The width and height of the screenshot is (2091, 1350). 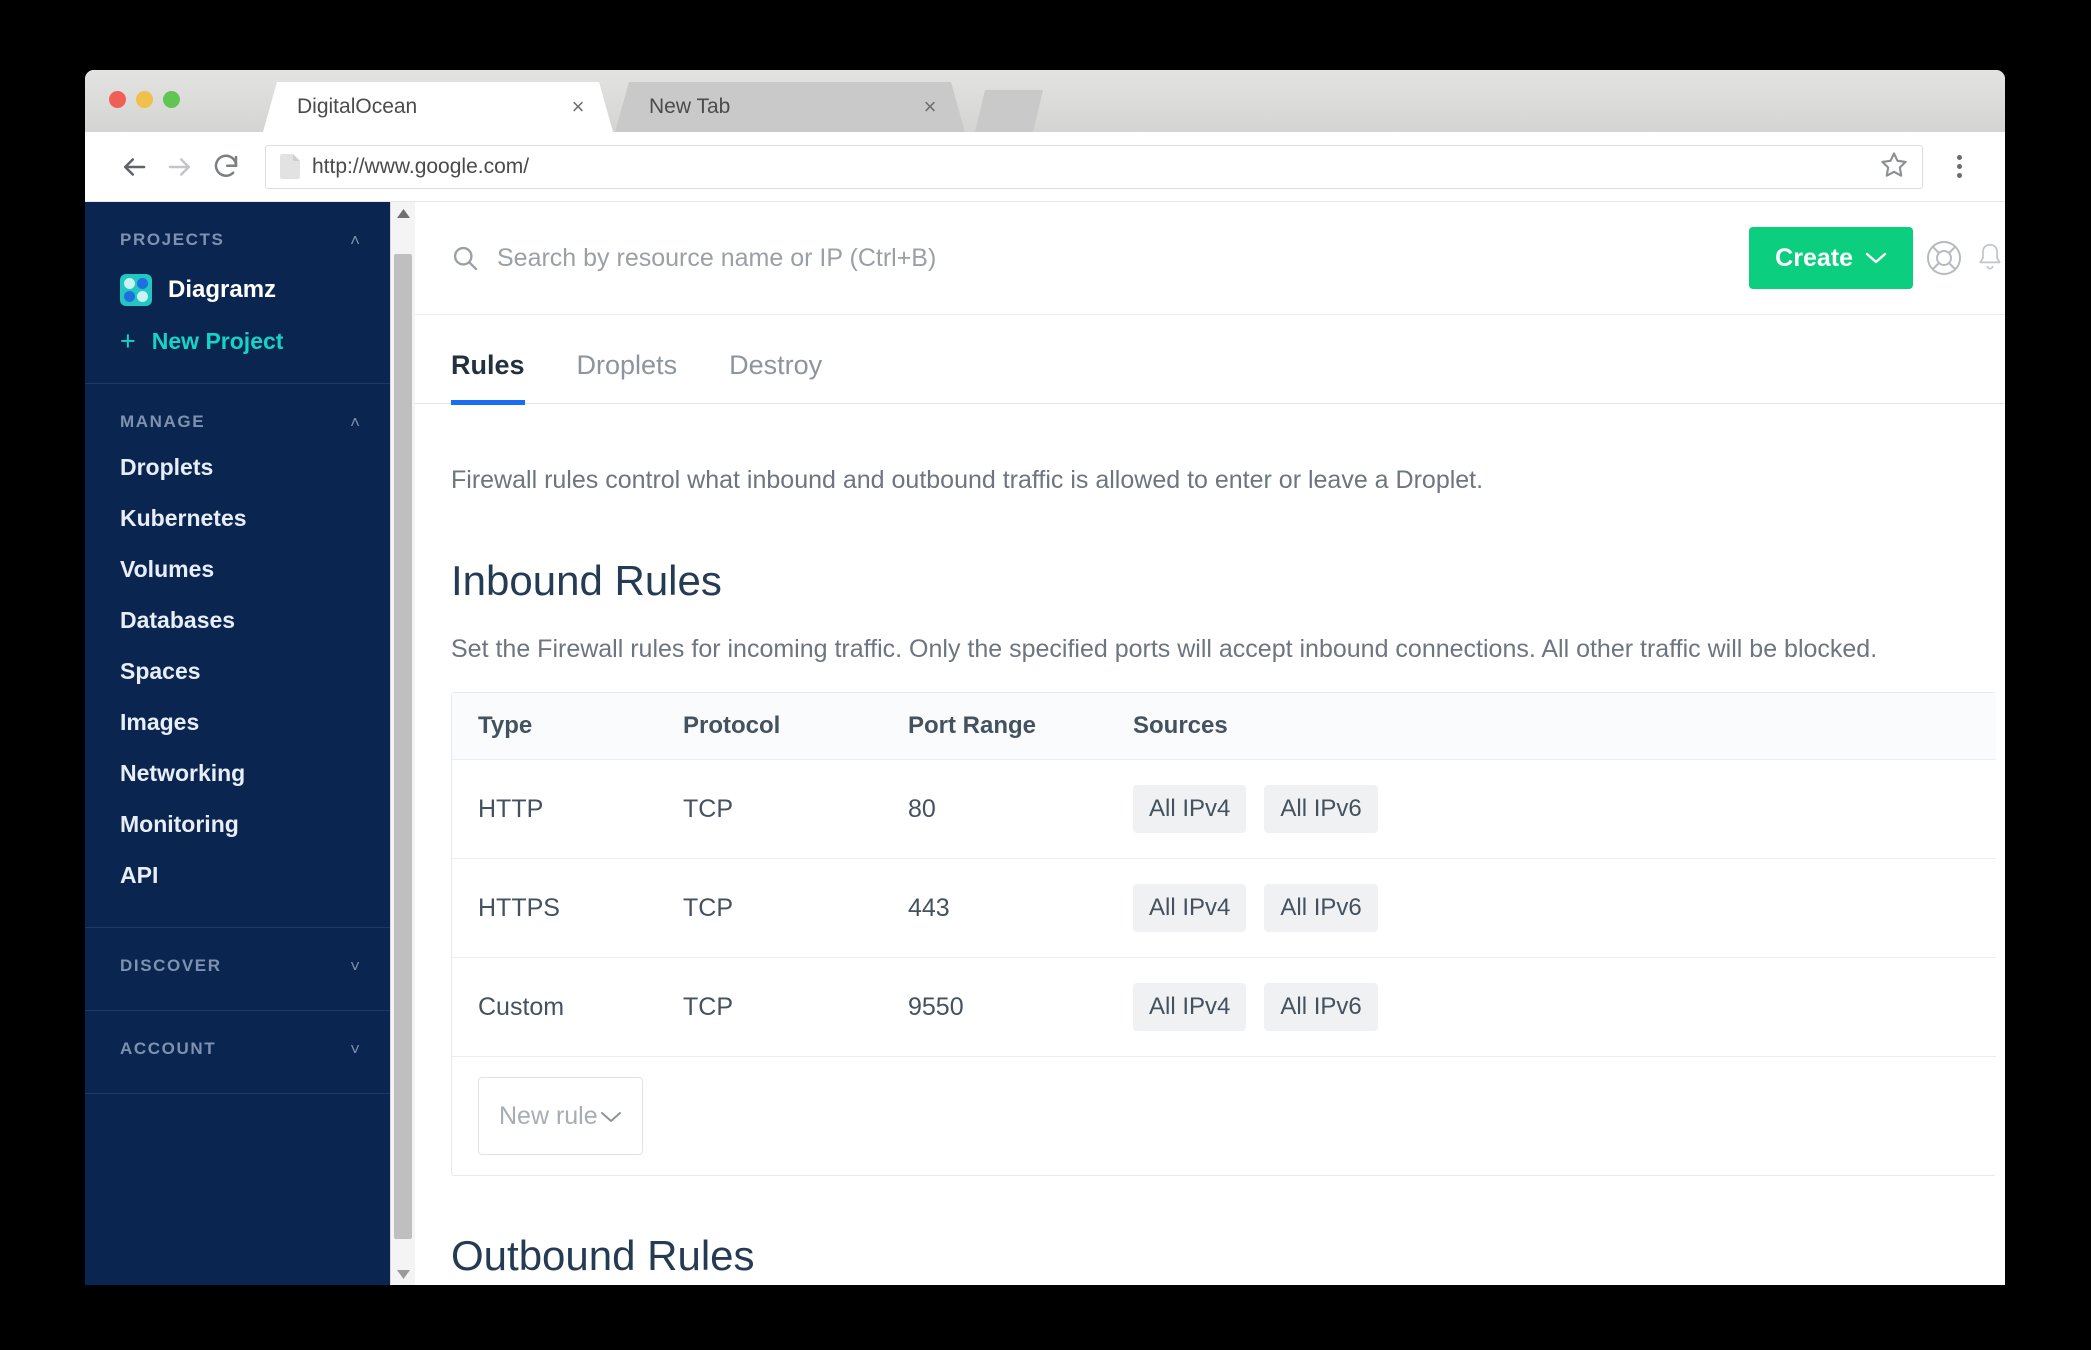 I want to click on sidebar-item-api: API, so click(x=237, y=875).